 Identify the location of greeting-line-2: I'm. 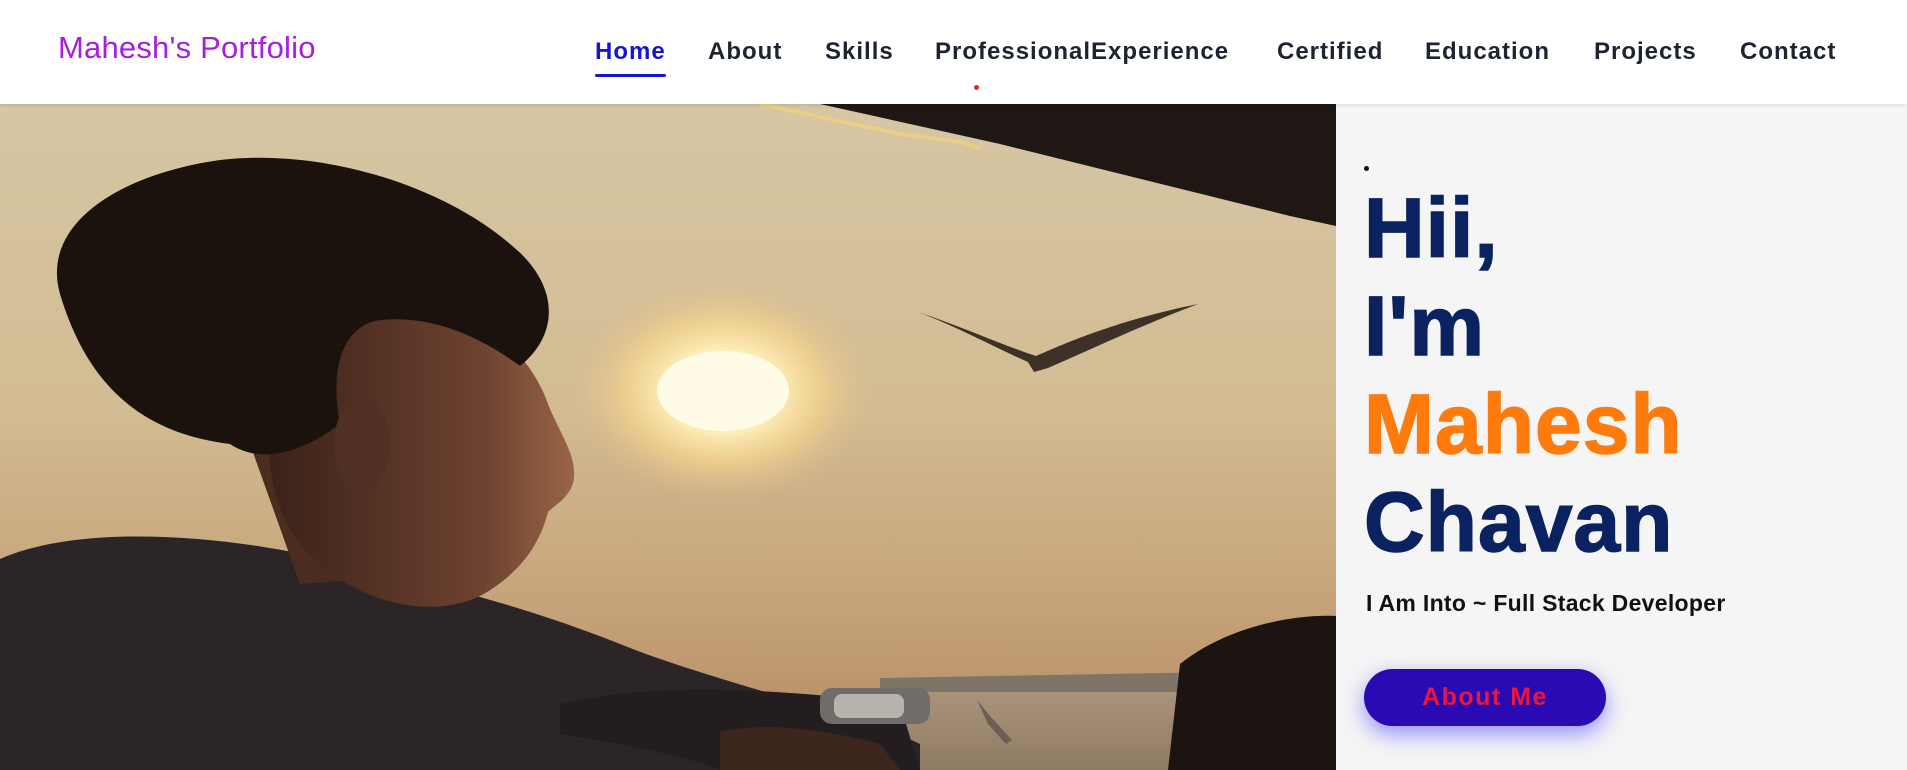
(1424, 326).